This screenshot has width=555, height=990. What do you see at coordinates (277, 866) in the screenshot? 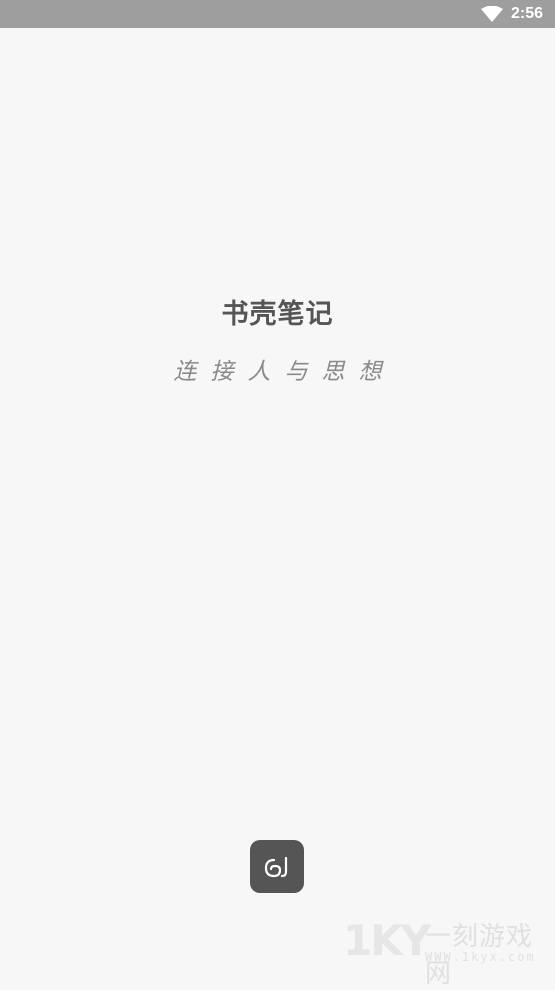
I see `app-logo-icon` at bounding box center [277, 866].